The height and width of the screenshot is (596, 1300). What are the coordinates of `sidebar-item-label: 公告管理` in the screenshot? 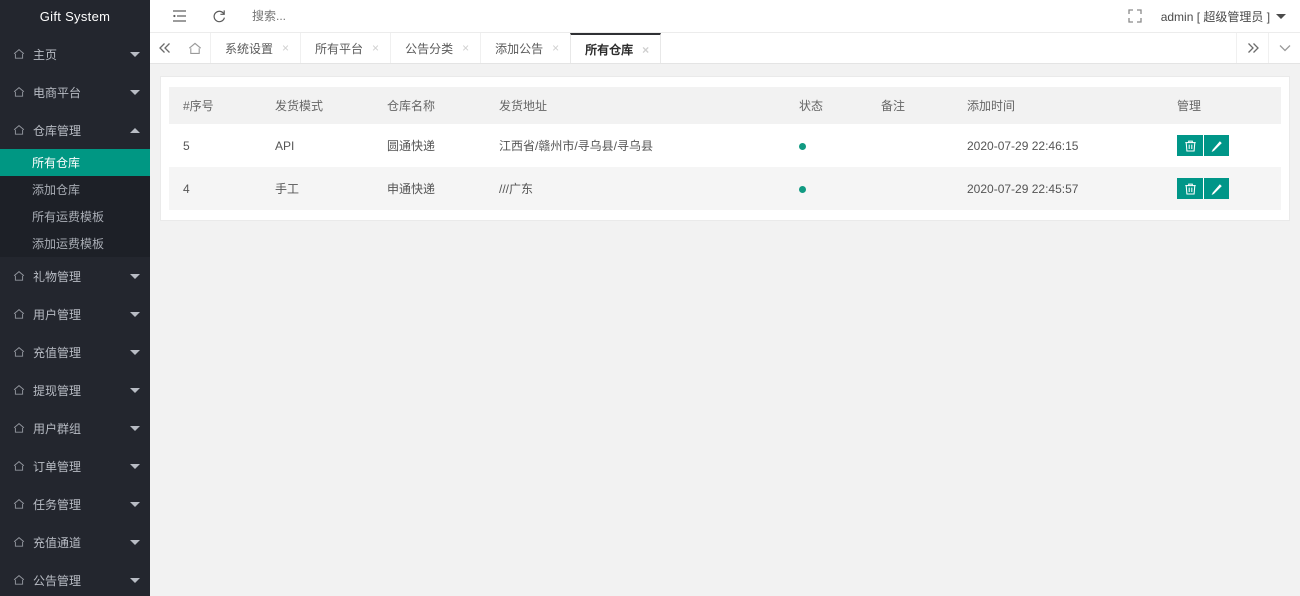 It's located at (57, 580).